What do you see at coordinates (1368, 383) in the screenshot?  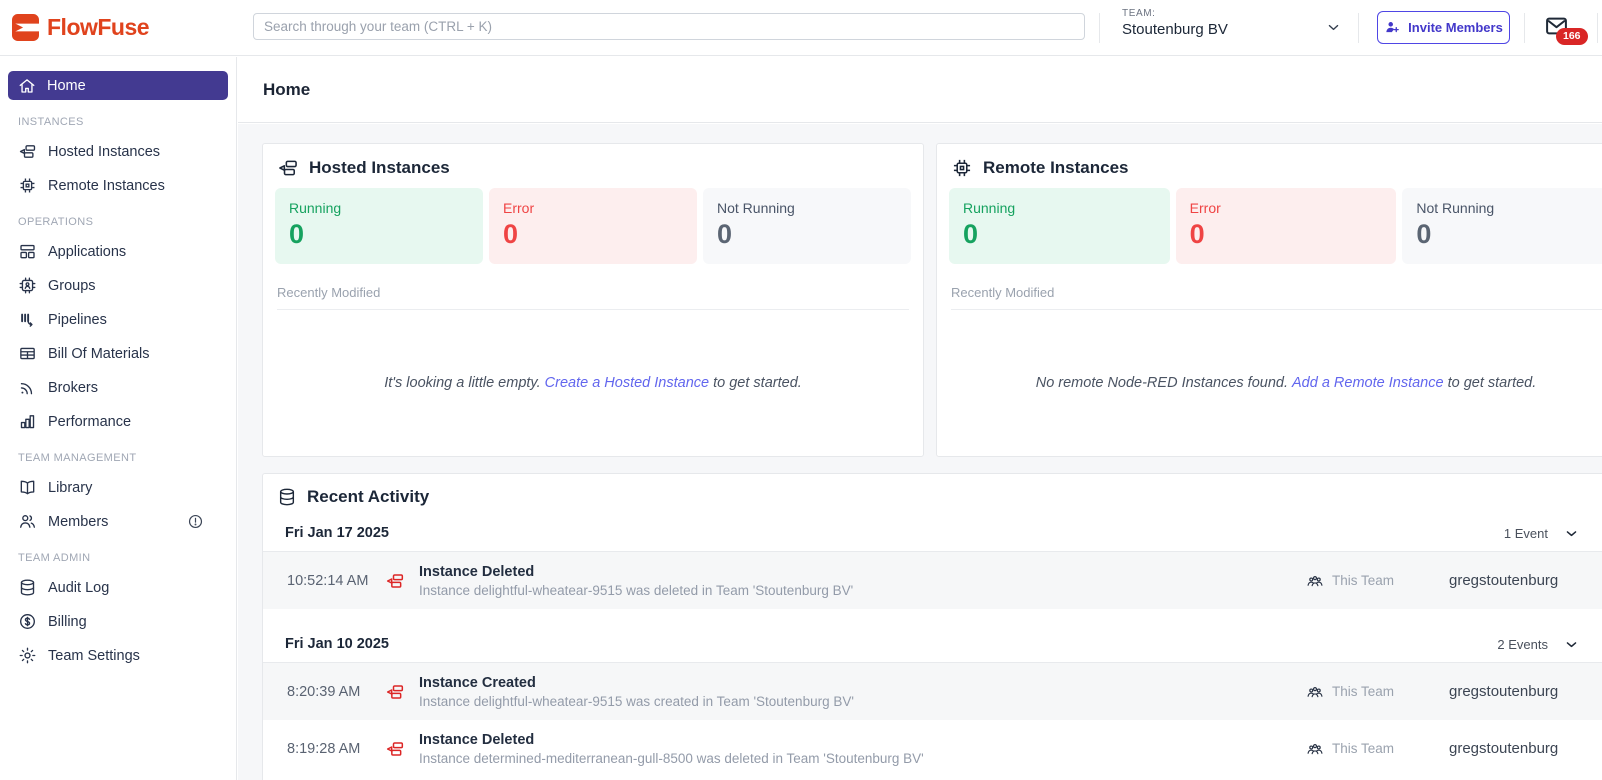 I see `add-remote-instance-link: Add a Remote Instance` at bounding box center [1368, 383].